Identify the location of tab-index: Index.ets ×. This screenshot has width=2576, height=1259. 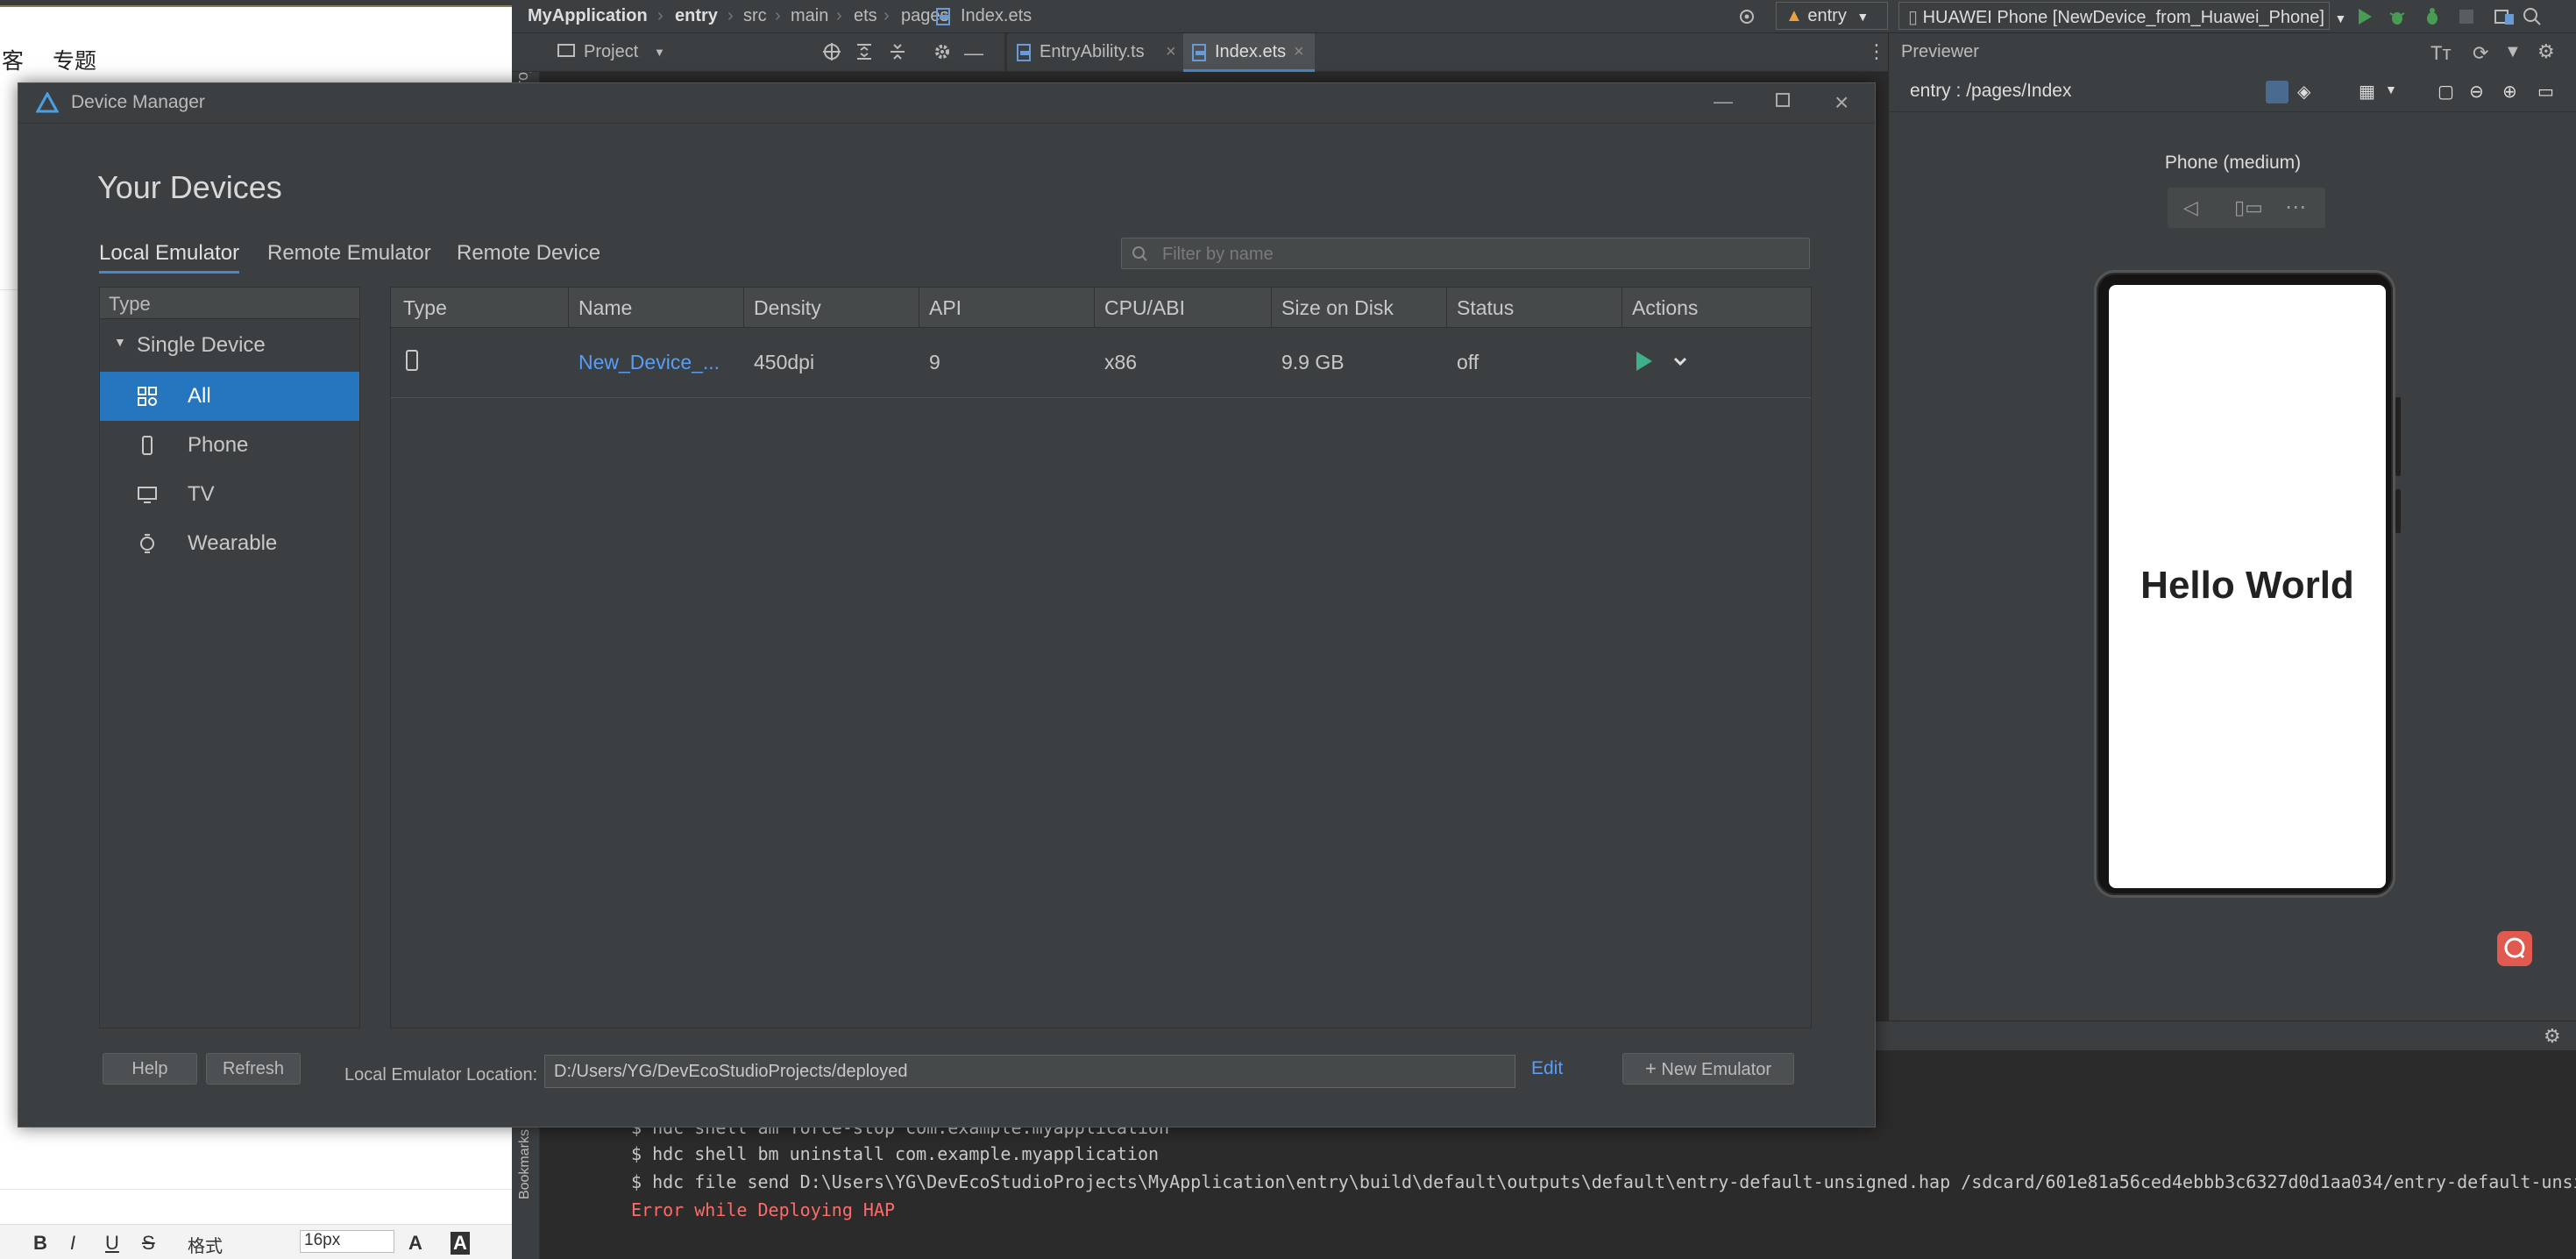
(1249, 52).